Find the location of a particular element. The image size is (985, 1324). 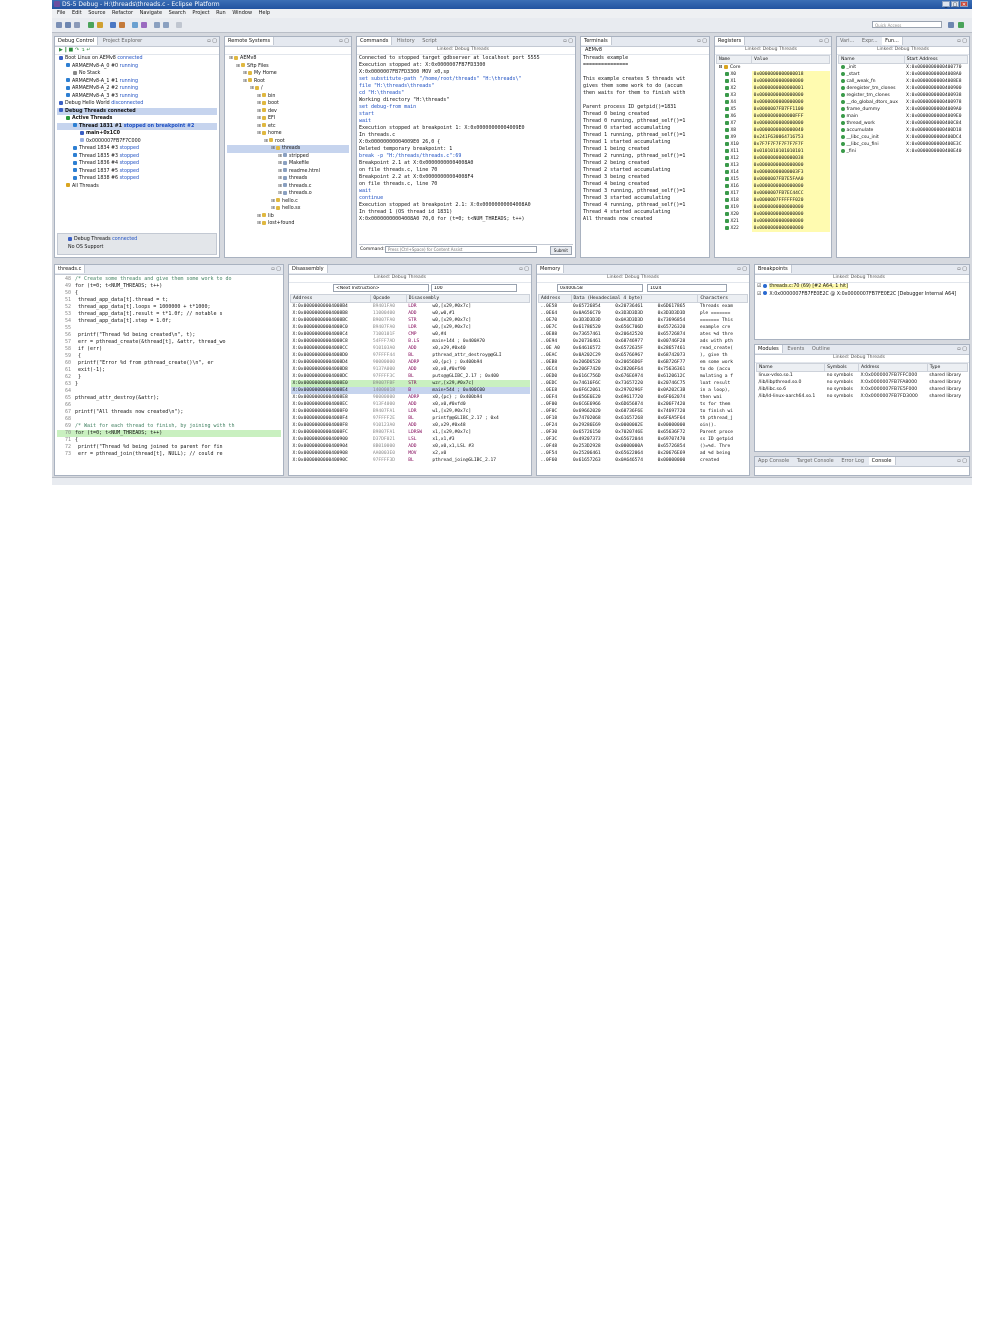

memory-word: 0x25206461 is located at coordinates (592, 453).